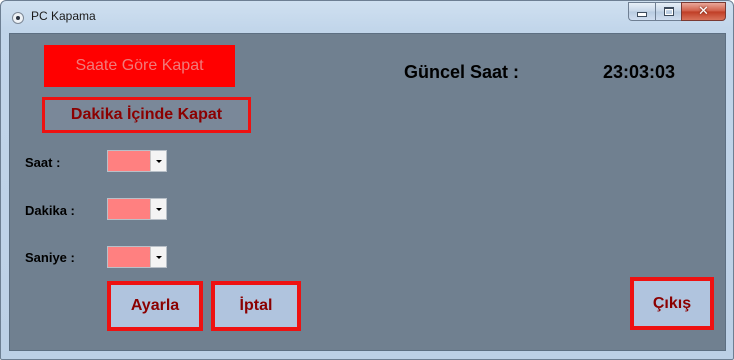  I want to click on title-bar: PC Kapama ✕, so click(367, 17).